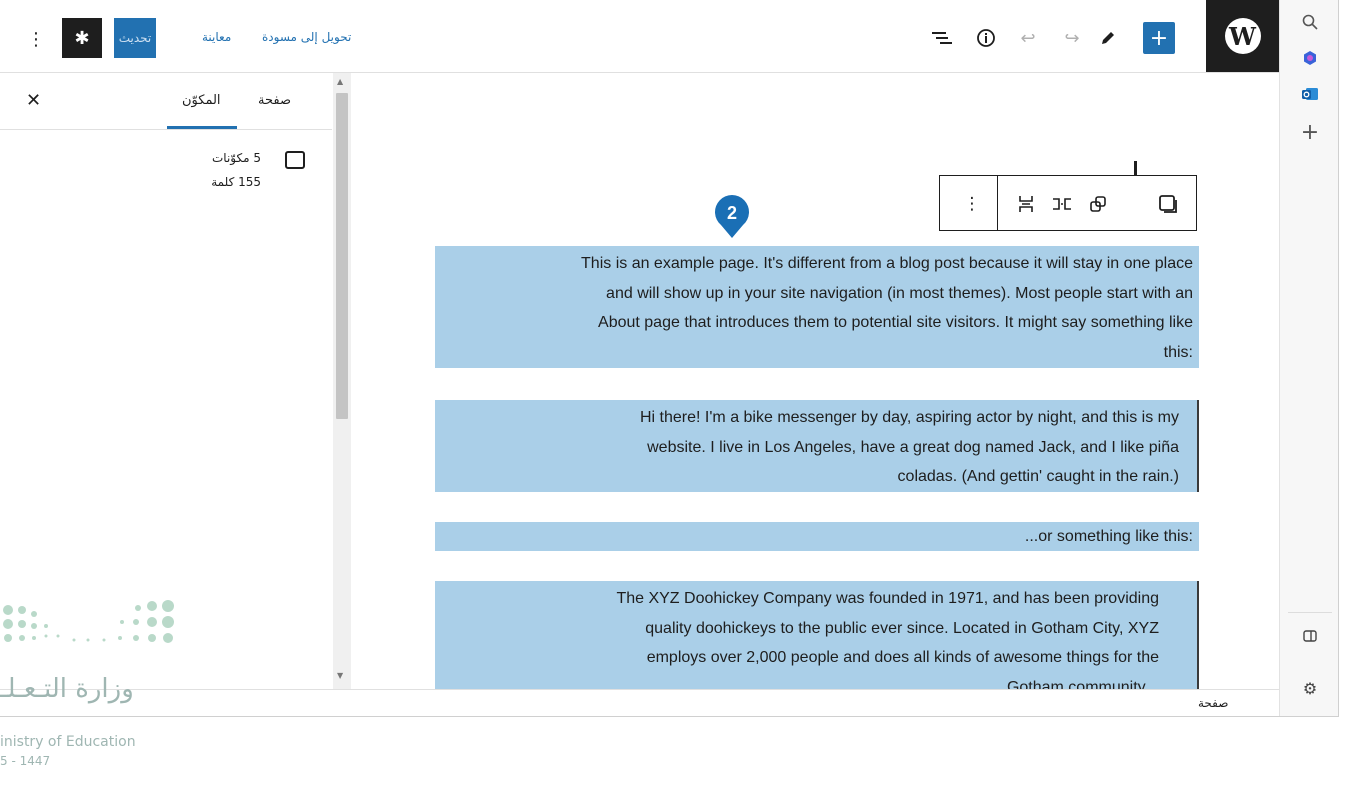 This screenshot has width=1347, height=788. Describe the element at coordinates (1213, 703) in the screenshot. I see `status-breadcrumb: صفحة` at that location.